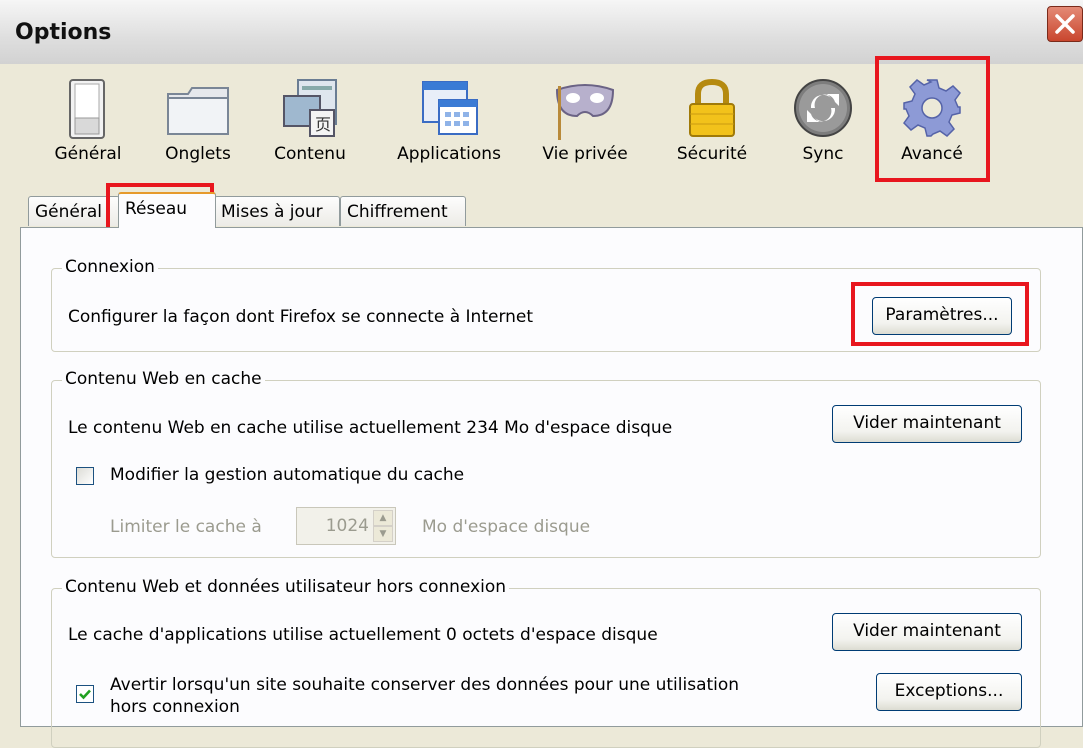  Describe the element at coordinates (383, 534) in the screenshot. I see `chevron-down-icon: ▼` at that location.